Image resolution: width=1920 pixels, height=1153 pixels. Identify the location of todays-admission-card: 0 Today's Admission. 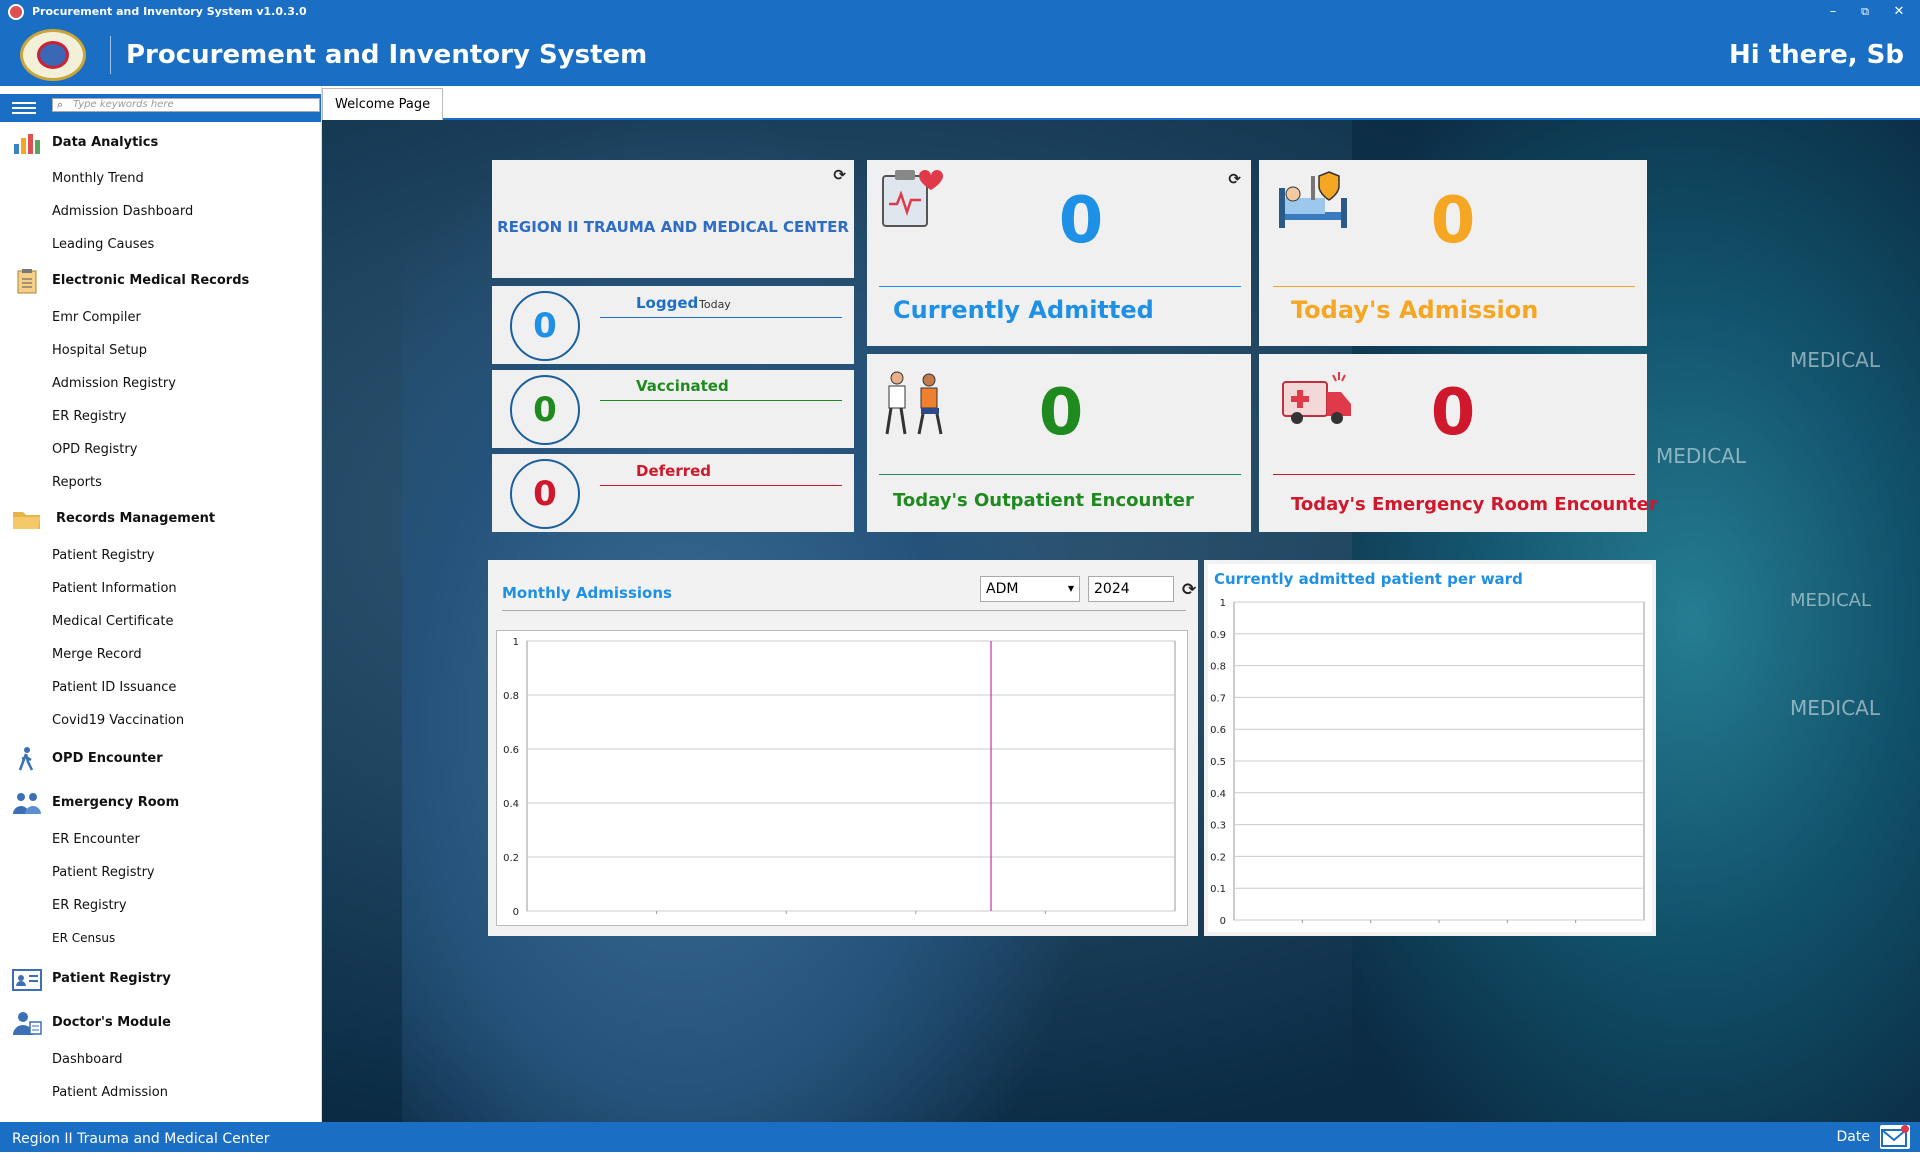
(1453, 253).